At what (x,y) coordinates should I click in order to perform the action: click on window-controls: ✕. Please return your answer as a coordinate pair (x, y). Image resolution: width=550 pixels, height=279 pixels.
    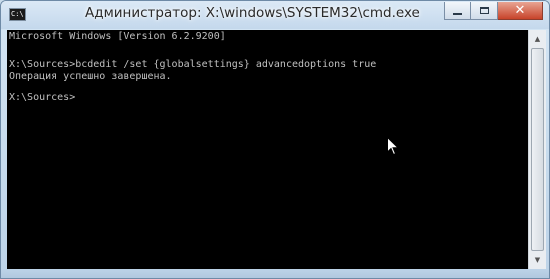
    Looking at the image, I should click on (493, 11).